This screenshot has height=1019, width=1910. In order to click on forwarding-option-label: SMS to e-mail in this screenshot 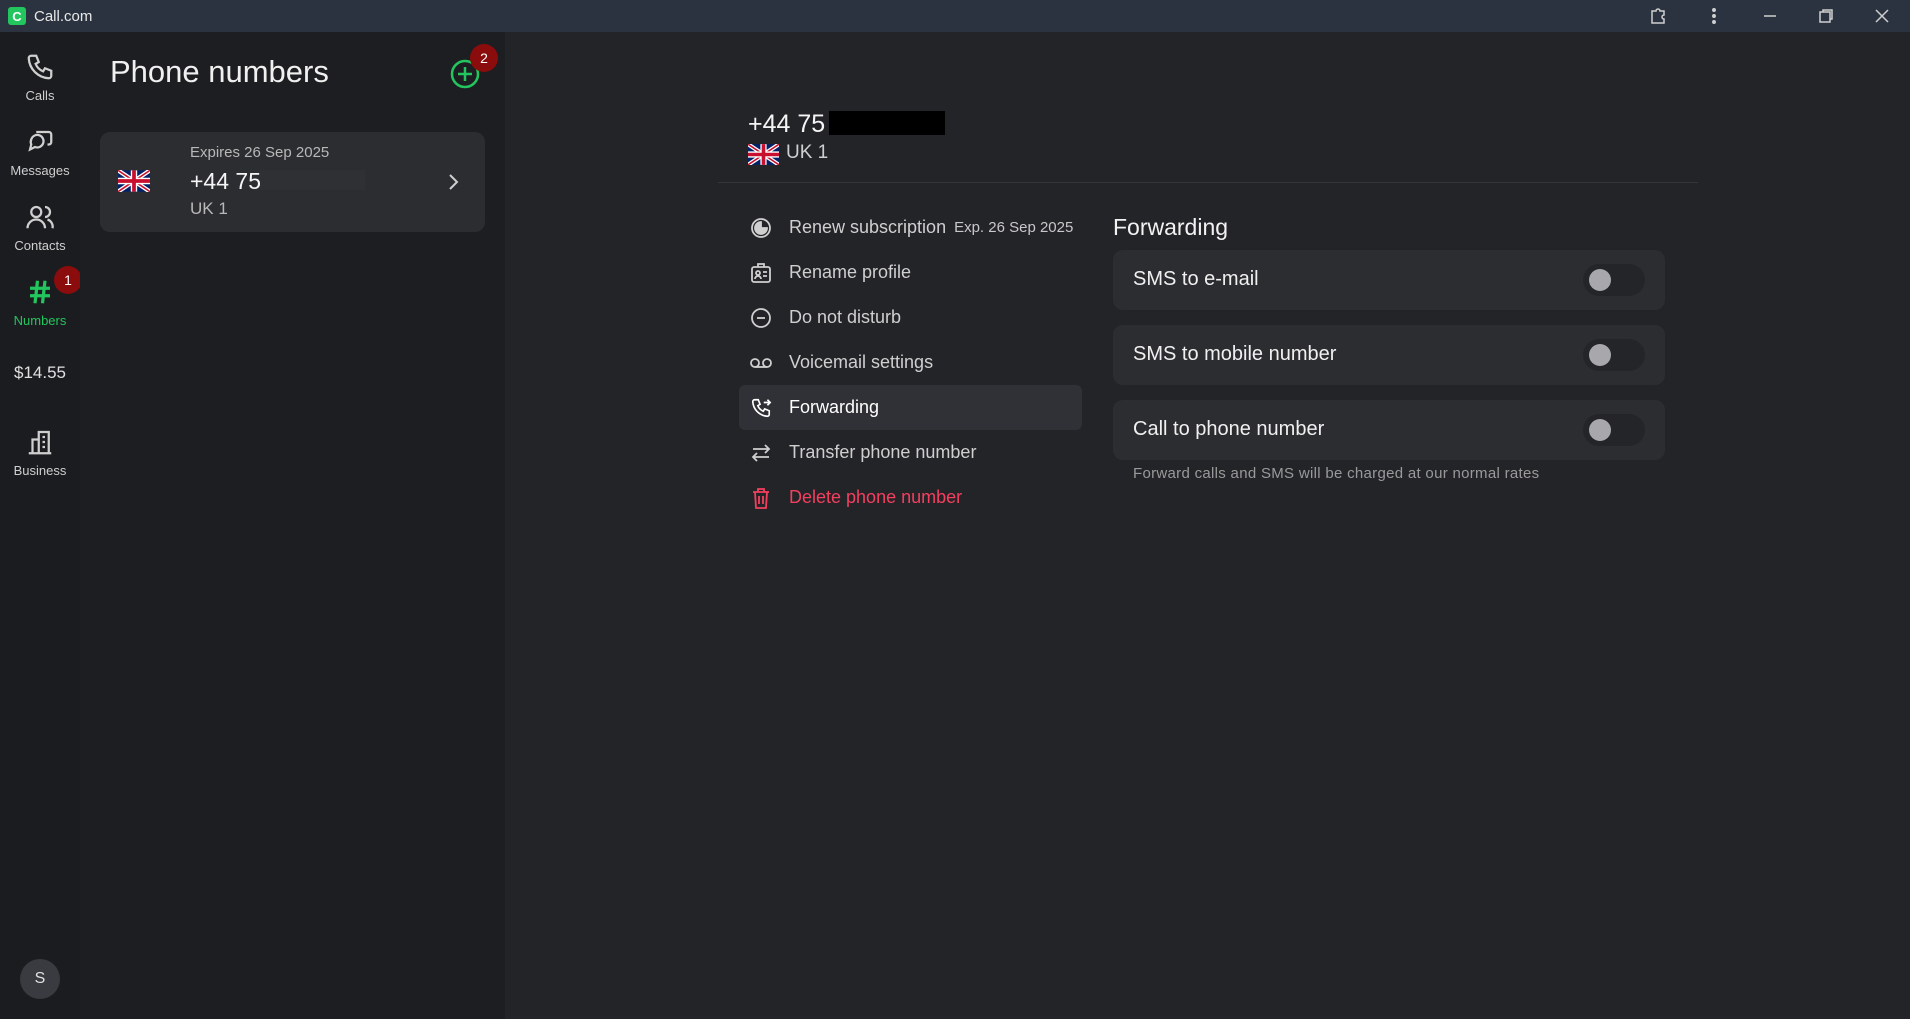, I will do `click(1196, 279)`.